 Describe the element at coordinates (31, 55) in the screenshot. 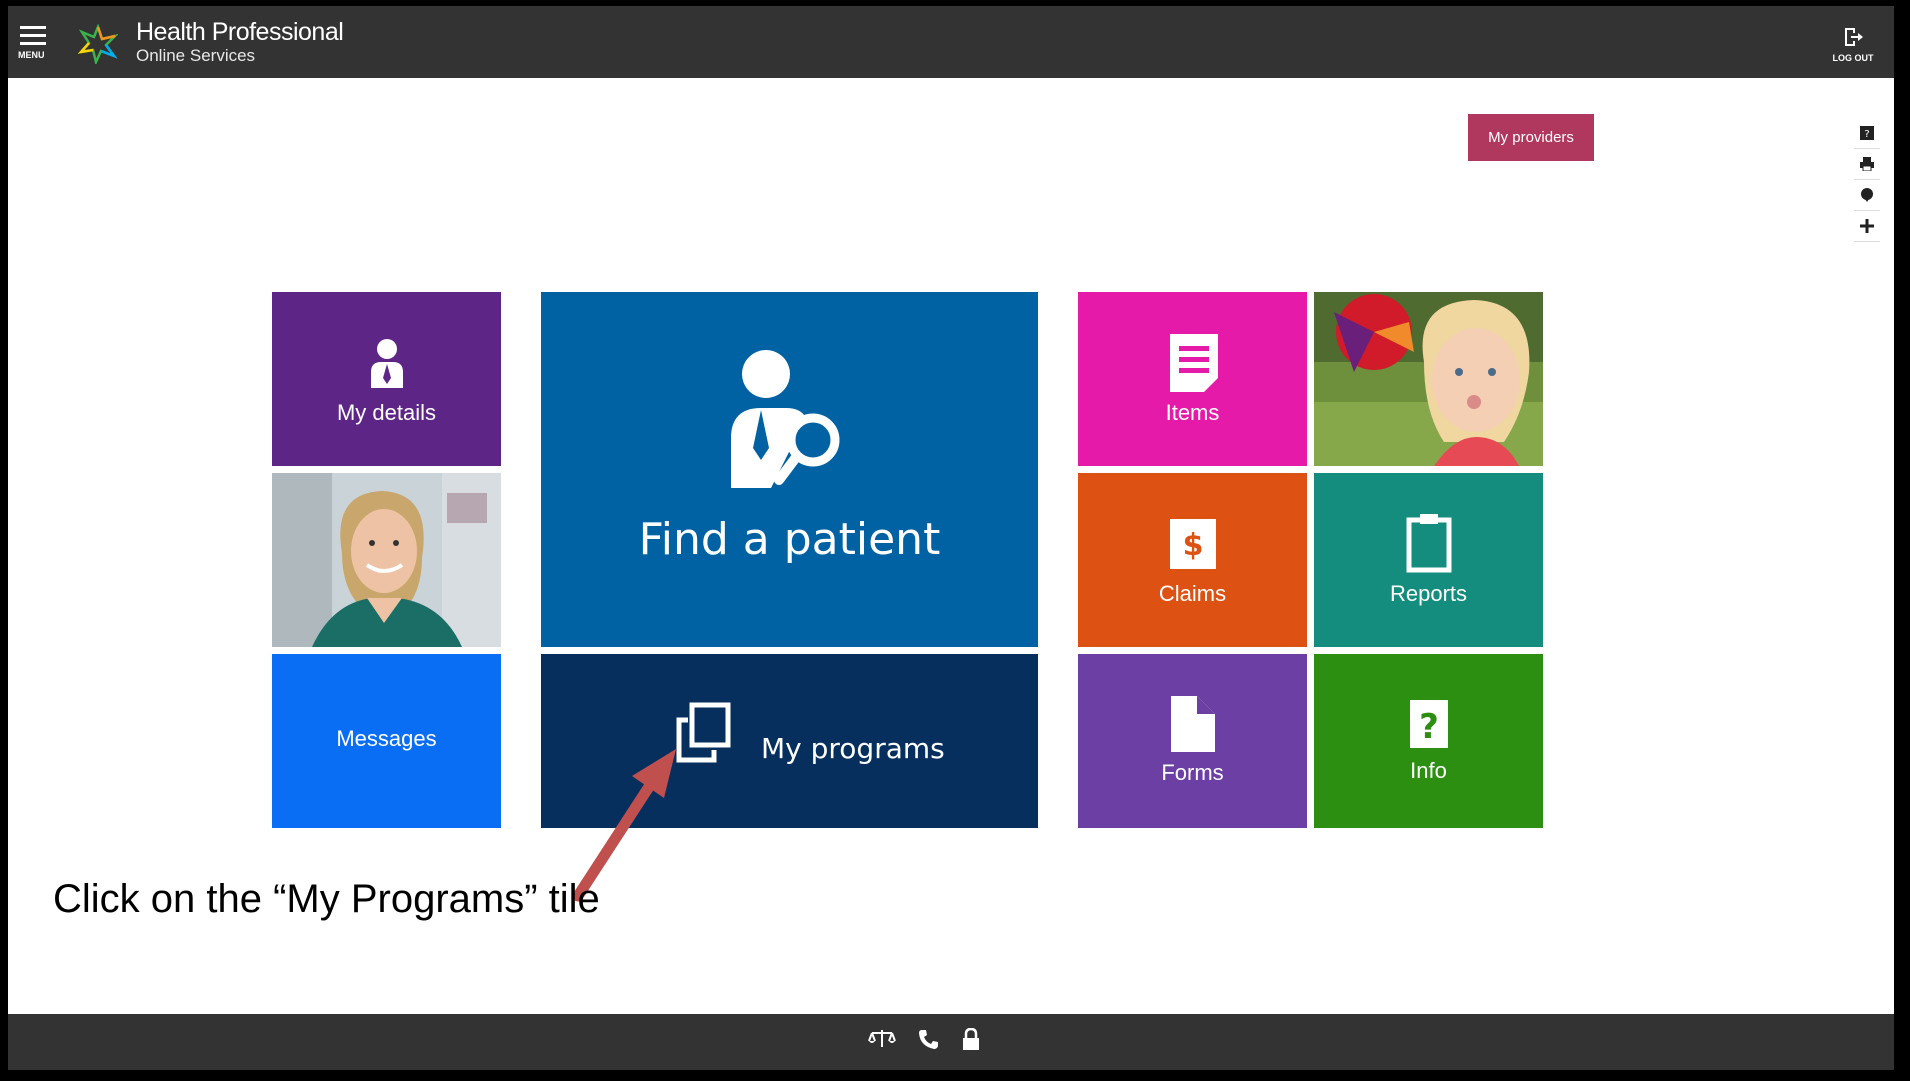

I see `menu-label: MENU` at that location.